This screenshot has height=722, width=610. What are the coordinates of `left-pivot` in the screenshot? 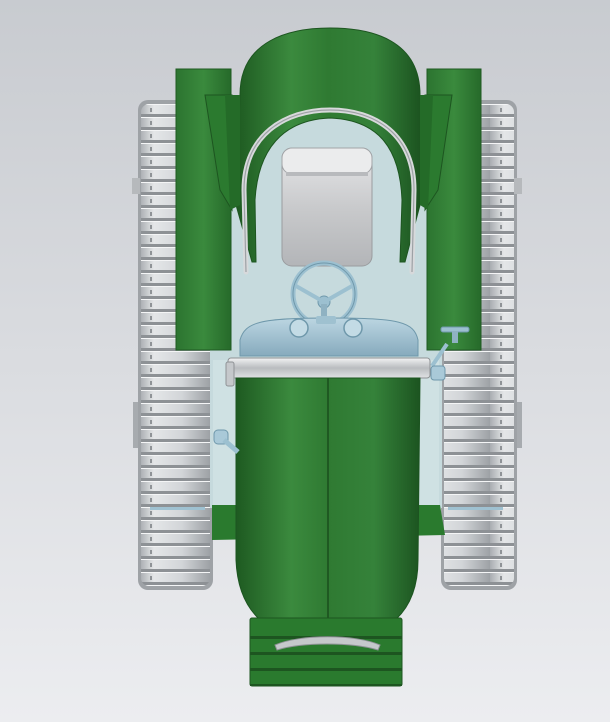 It's located at (230, 374).